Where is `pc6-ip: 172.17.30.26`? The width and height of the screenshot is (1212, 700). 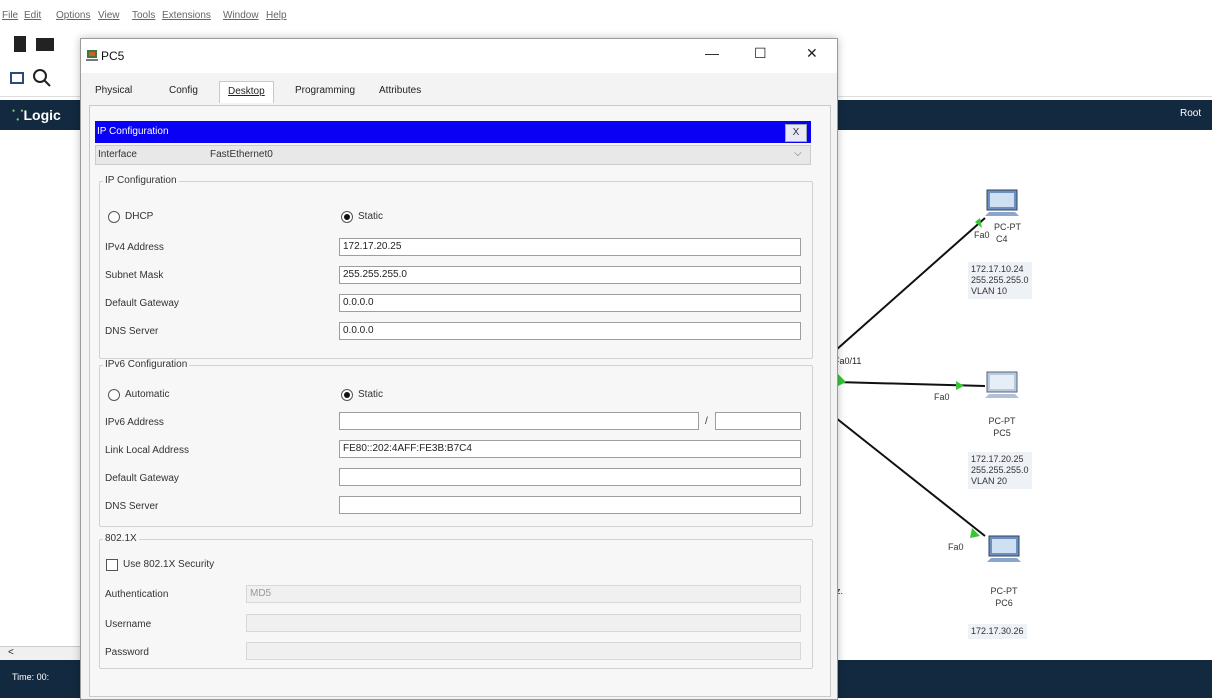 pc6-ip: 172.17.30.26 is located at coordinates (997, 631).